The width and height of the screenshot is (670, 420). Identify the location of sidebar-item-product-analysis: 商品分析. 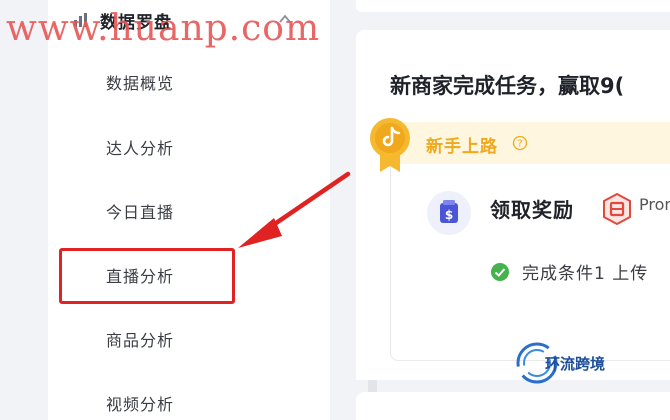
(140, 341).